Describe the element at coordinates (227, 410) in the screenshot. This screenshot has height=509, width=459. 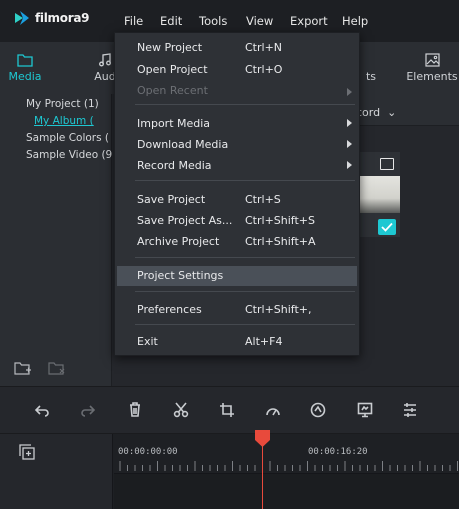
I see `crop-icon` at that location.